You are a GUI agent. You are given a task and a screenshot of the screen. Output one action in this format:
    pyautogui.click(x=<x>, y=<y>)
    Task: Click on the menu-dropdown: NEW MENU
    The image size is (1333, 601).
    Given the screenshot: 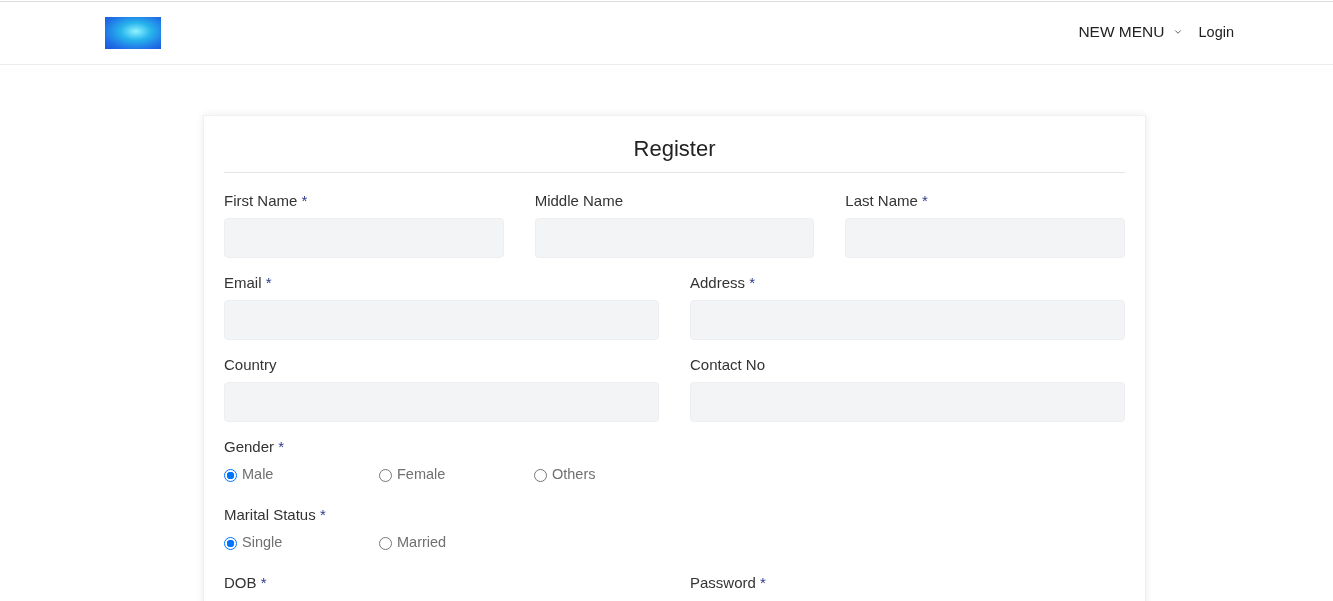 What is the action you would take?
    pyautogui.click(x=1130, y=32)
    